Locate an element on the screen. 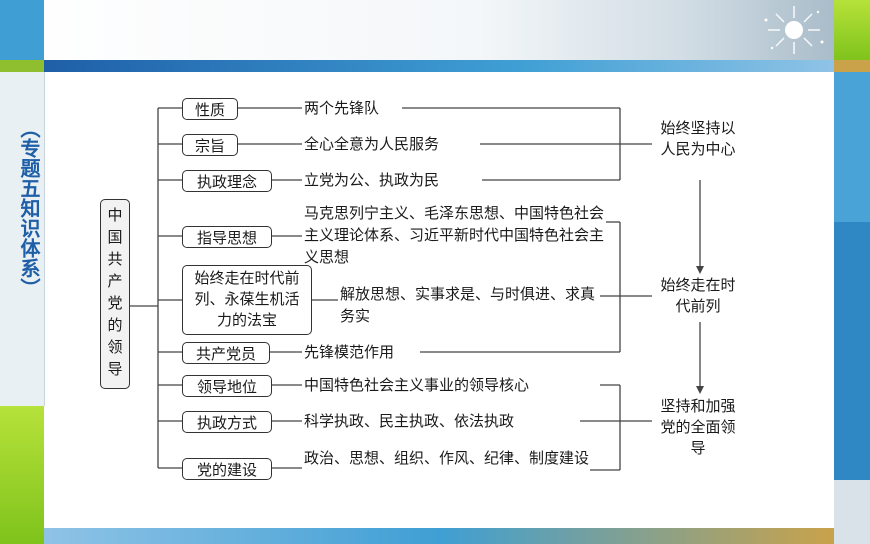 Image resolution: width=870 pixels, height=544 pixels. detail-text: 中国特色社会主义事业的领导核心 is located at coordinates (417, 385).